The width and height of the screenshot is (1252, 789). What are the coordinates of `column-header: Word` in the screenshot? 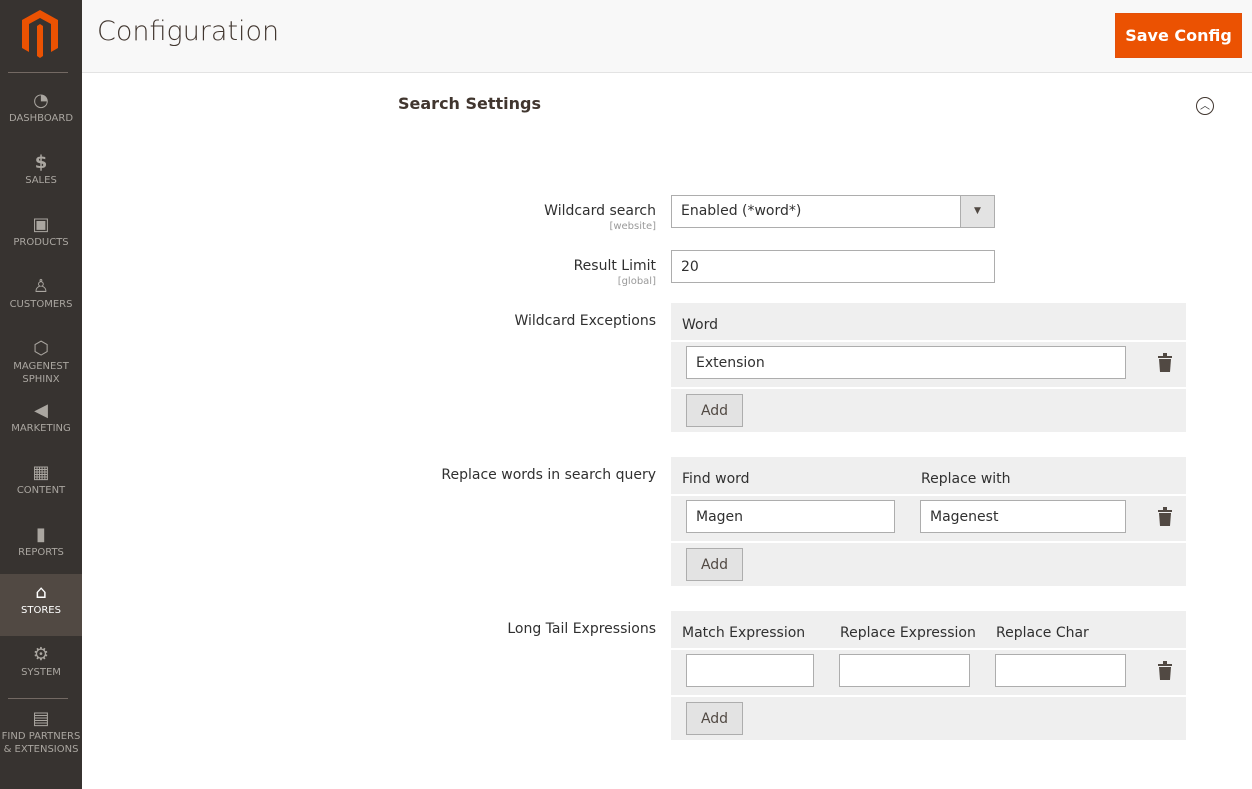 It's located at (700, 325).